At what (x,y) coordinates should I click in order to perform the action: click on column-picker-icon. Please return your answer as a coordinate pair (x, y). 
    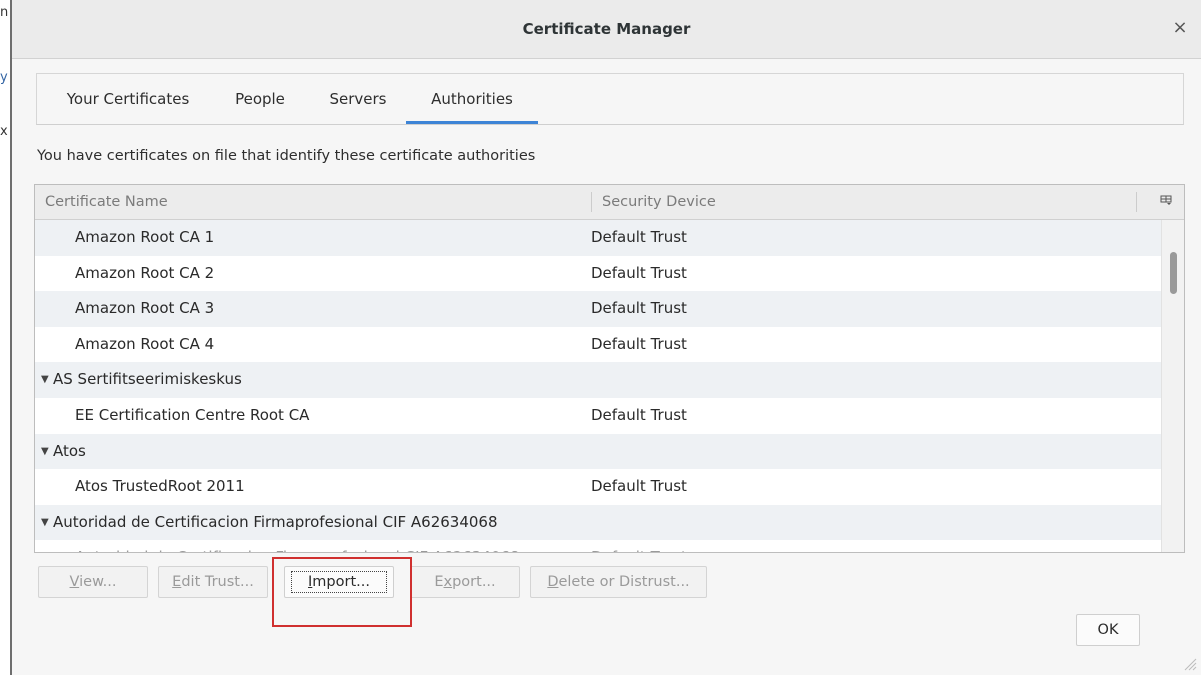
    Looking at the image, I should click on (1166, 202).